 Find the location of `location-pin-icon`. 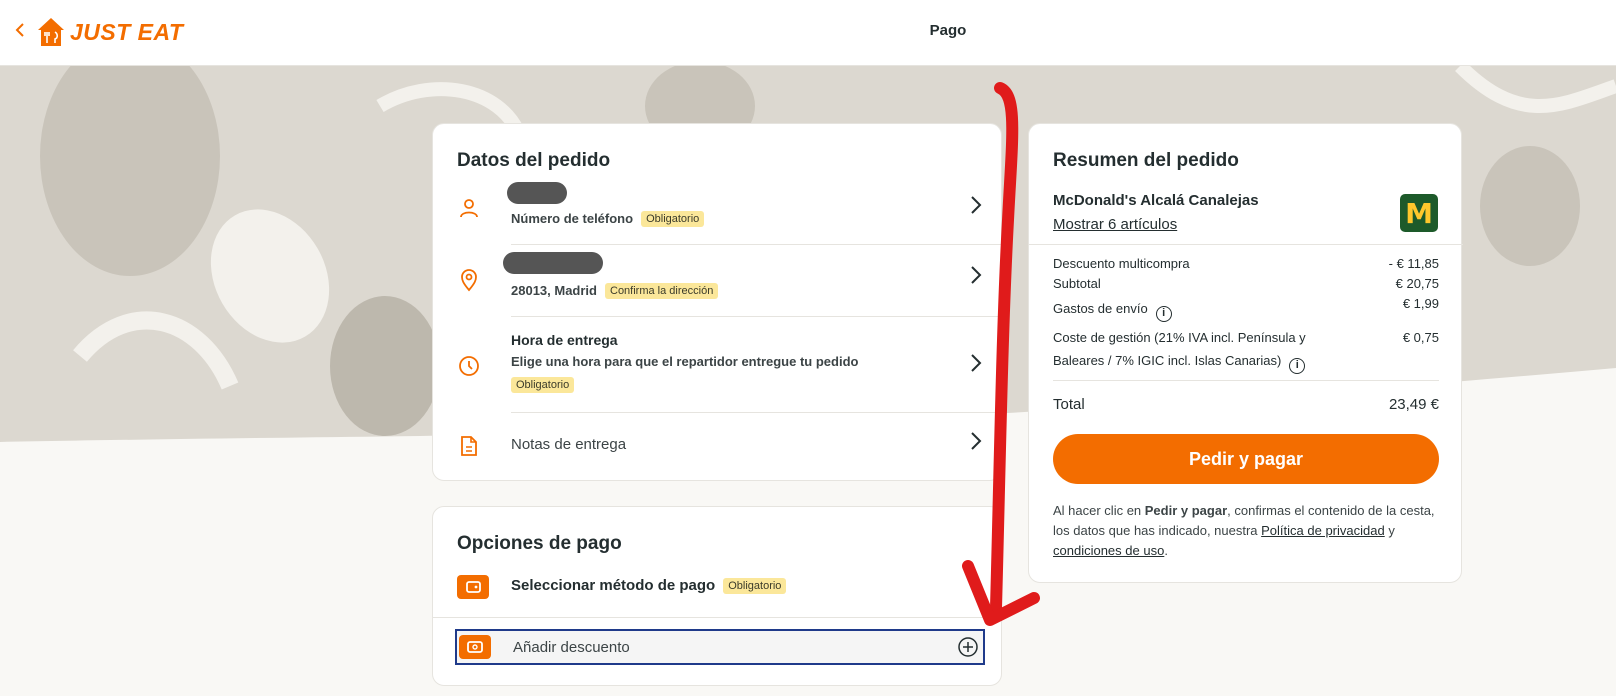

location-pin-icon is located at coordinates (469, 280).